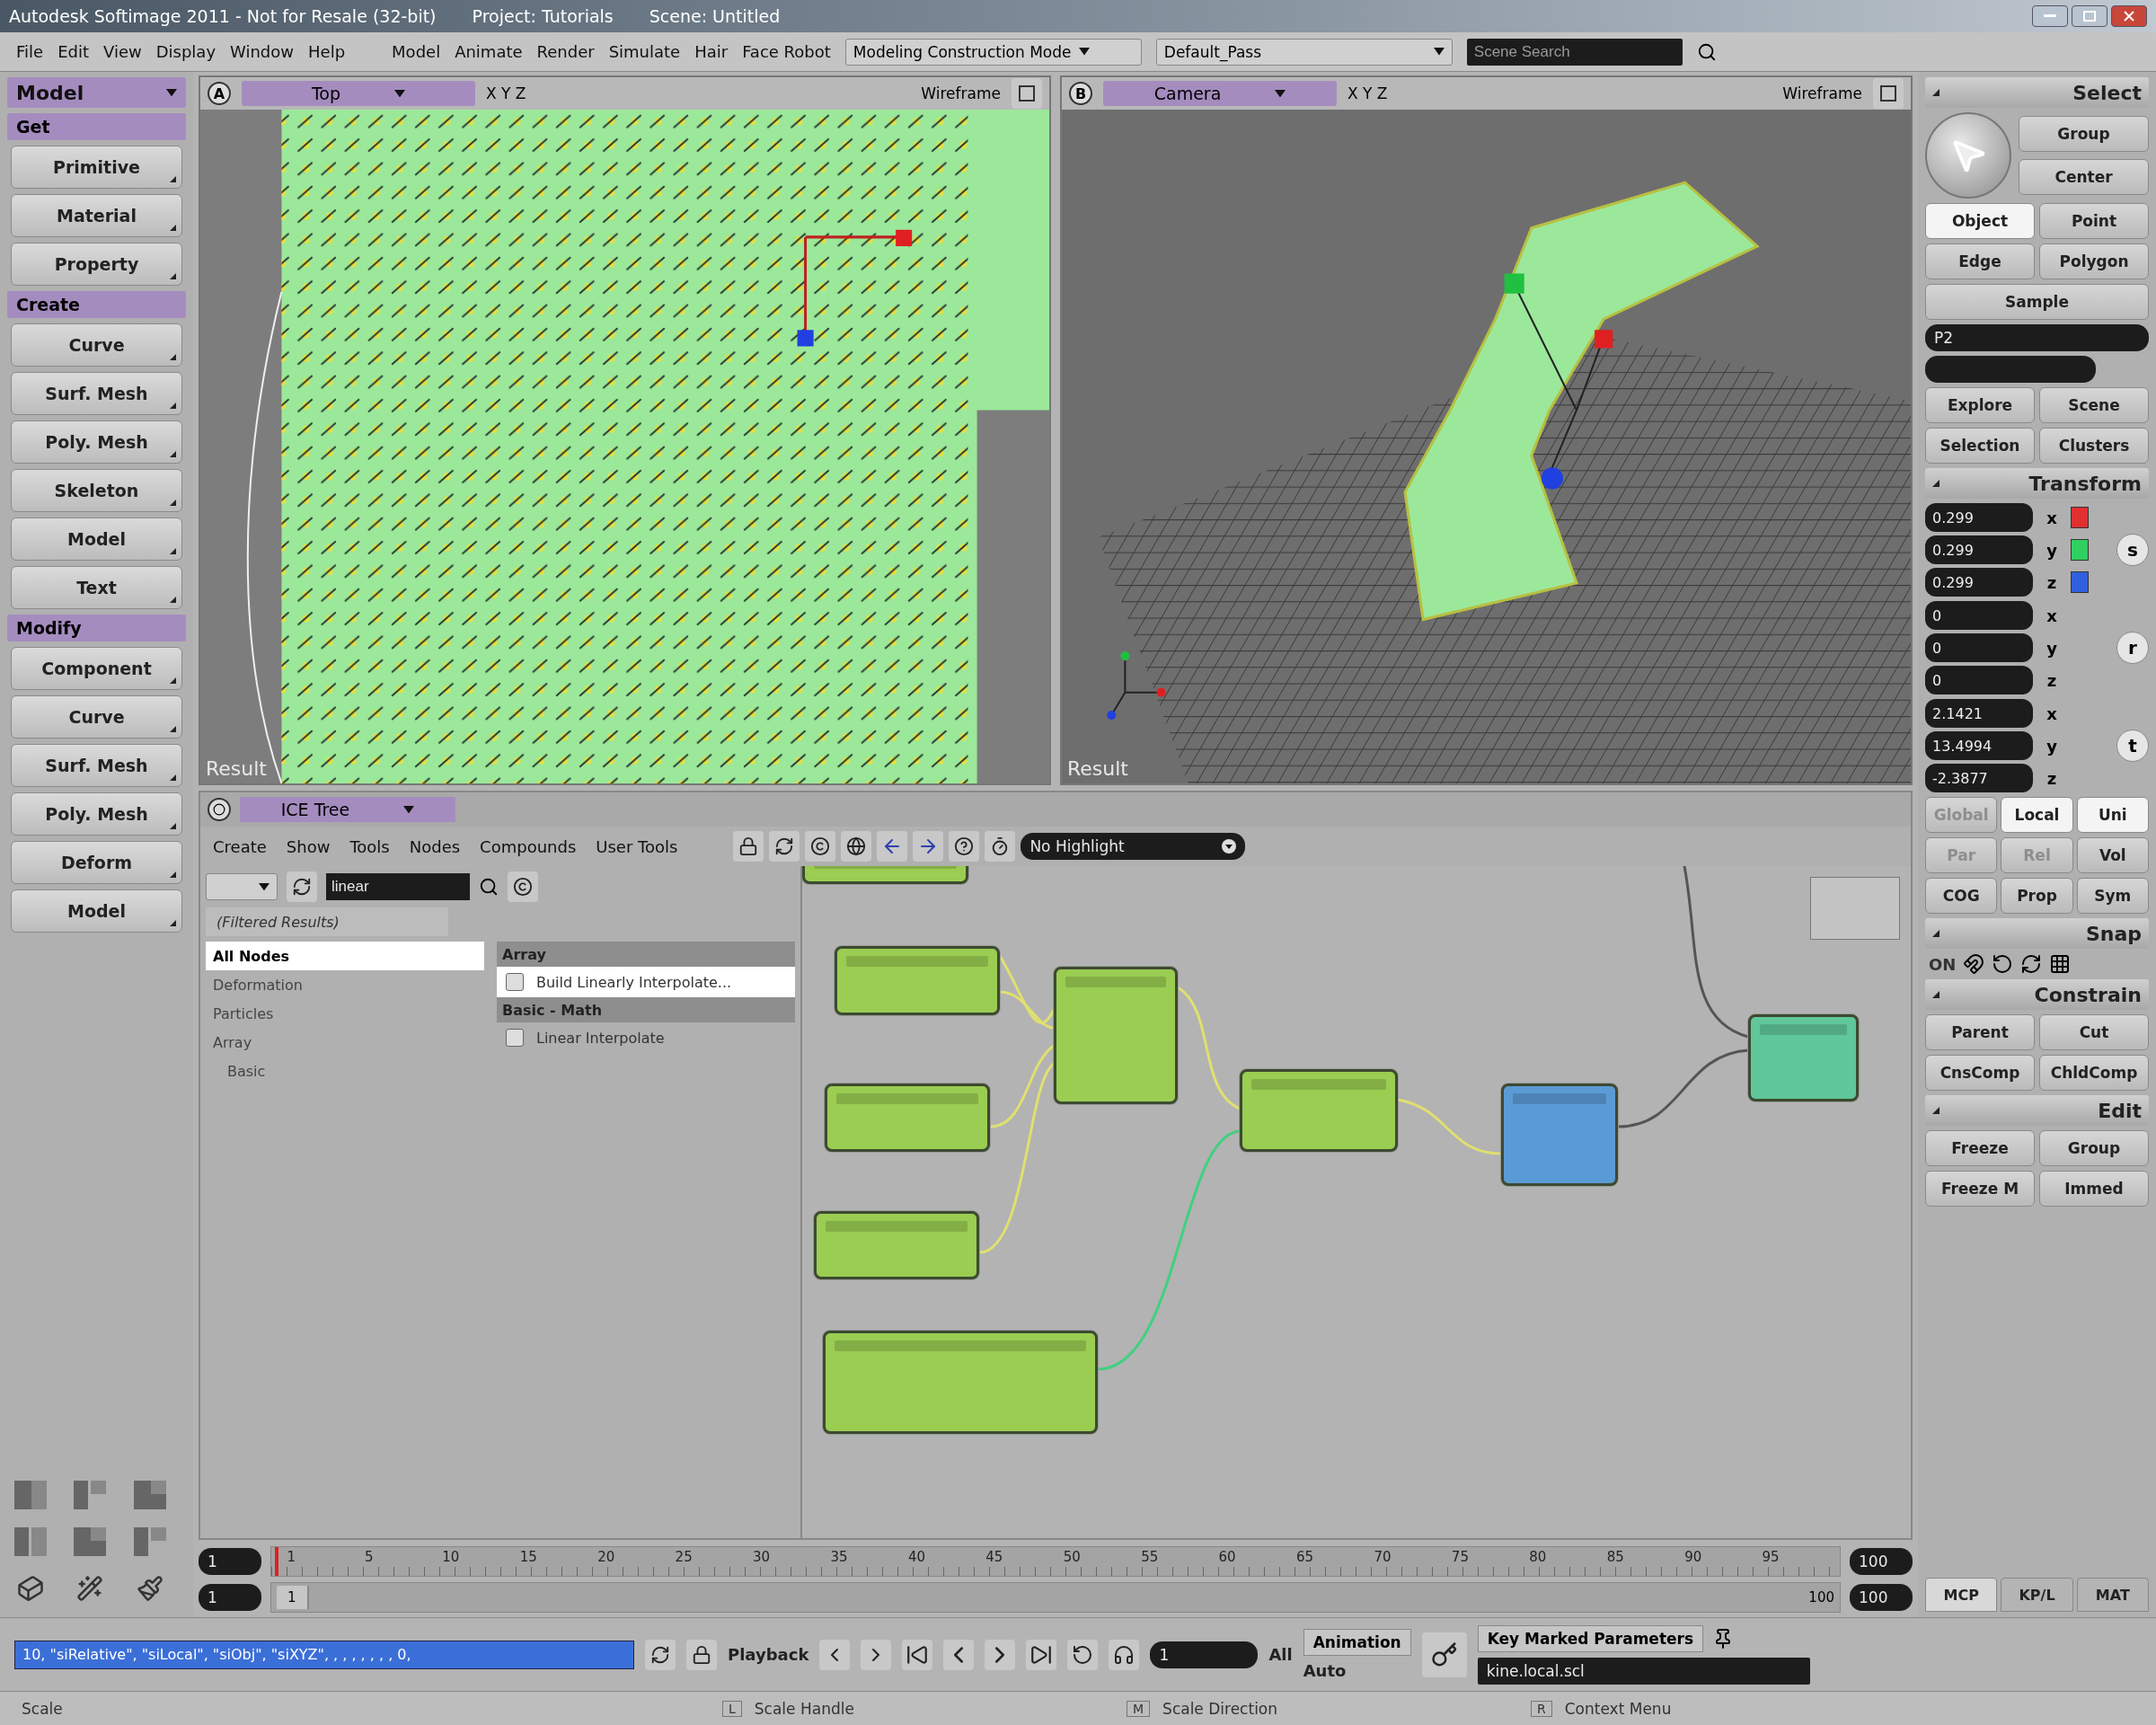  I want to click on value-field: 0.299, so click(1979, 582).